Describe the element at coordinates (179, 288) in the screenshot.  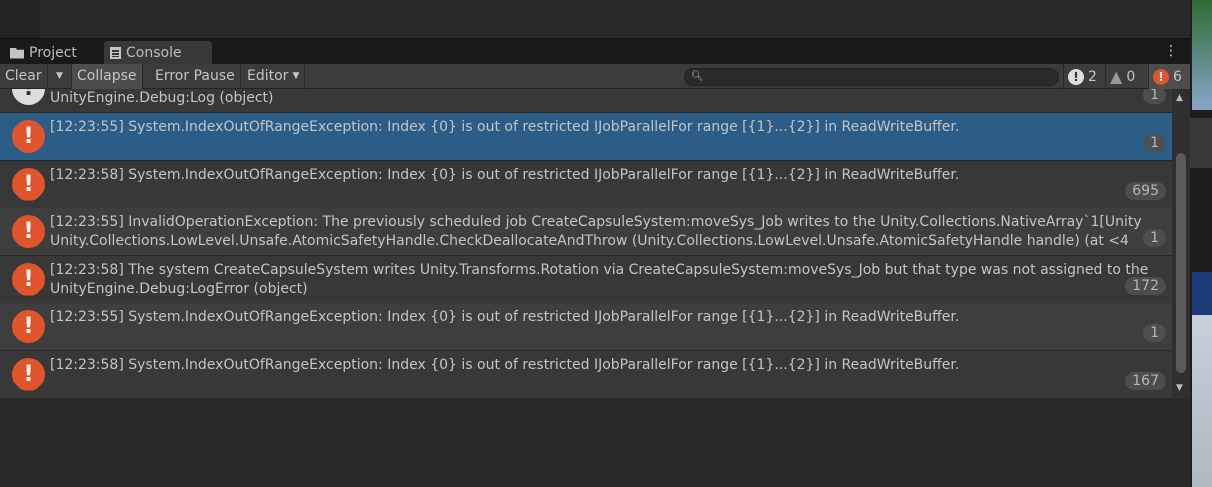
I see `log-line-2: UnityEngine.Debug:LogError (object)` at that location.